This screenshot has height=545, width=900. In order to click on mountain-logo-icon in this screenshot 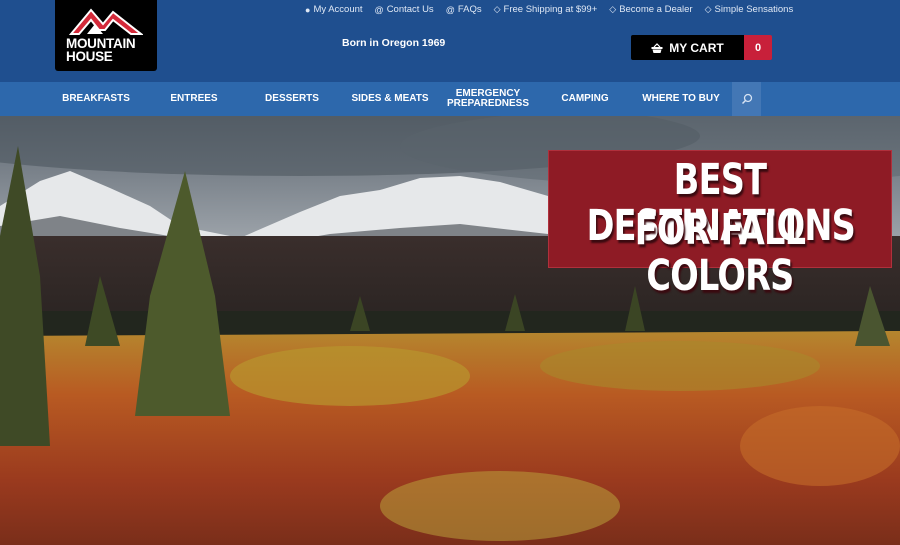, I will do `click(106, 21)`.